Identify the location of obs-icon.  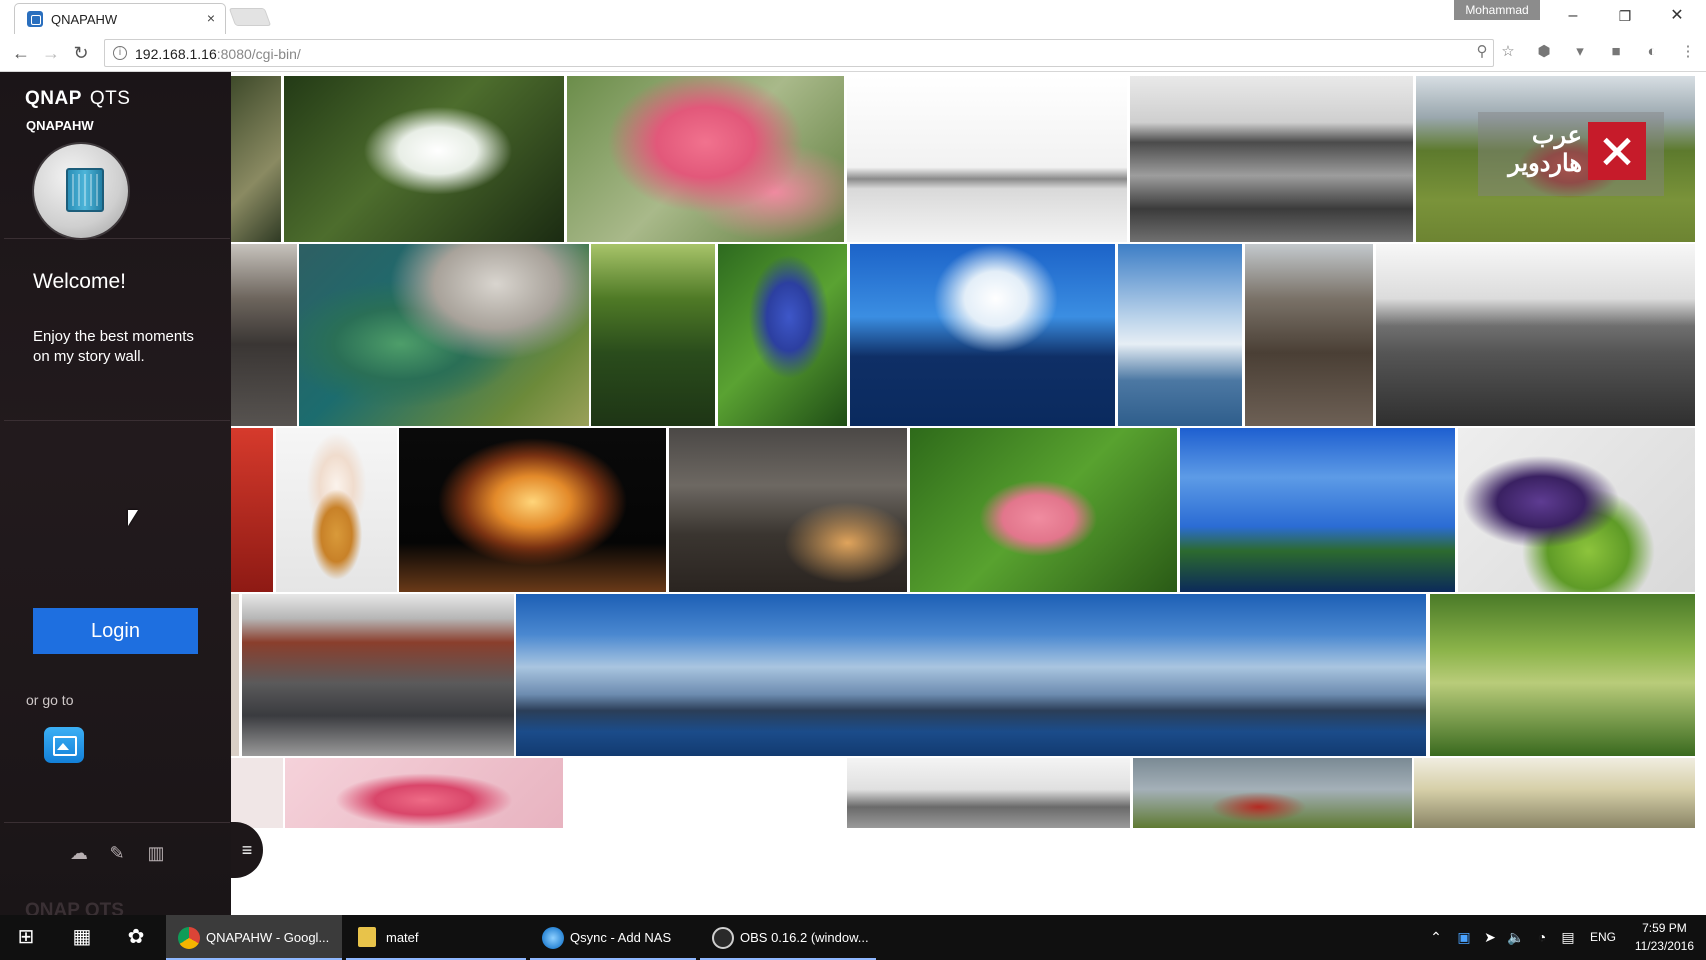
(723, 938).